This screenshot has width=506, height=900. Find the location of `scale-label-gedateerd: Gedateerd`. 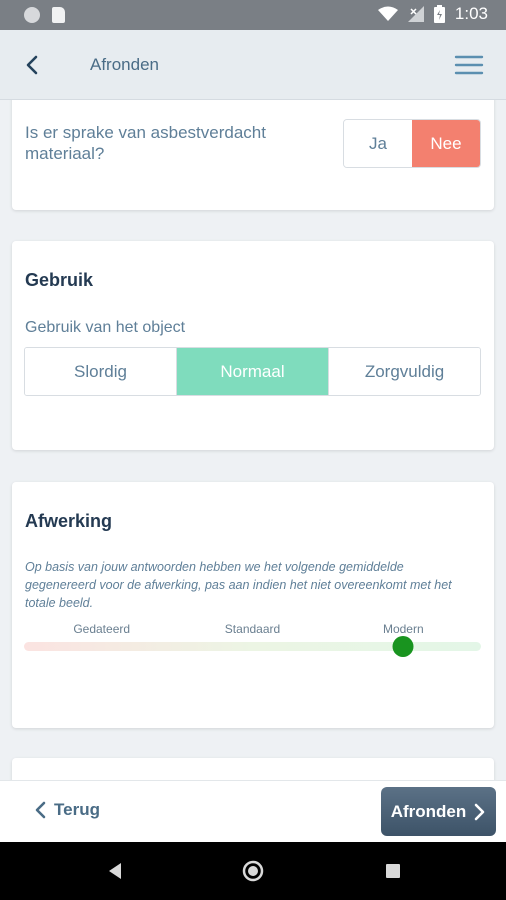

scale-label-gedateerd: Gedateerd is located at coordinates (102, 629).